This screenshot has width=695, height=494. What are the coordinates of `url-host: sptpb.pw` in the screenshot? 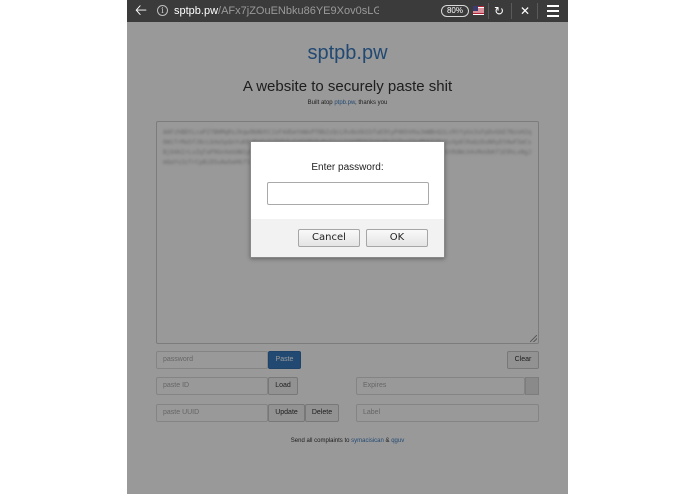 It's located at (196, 11).